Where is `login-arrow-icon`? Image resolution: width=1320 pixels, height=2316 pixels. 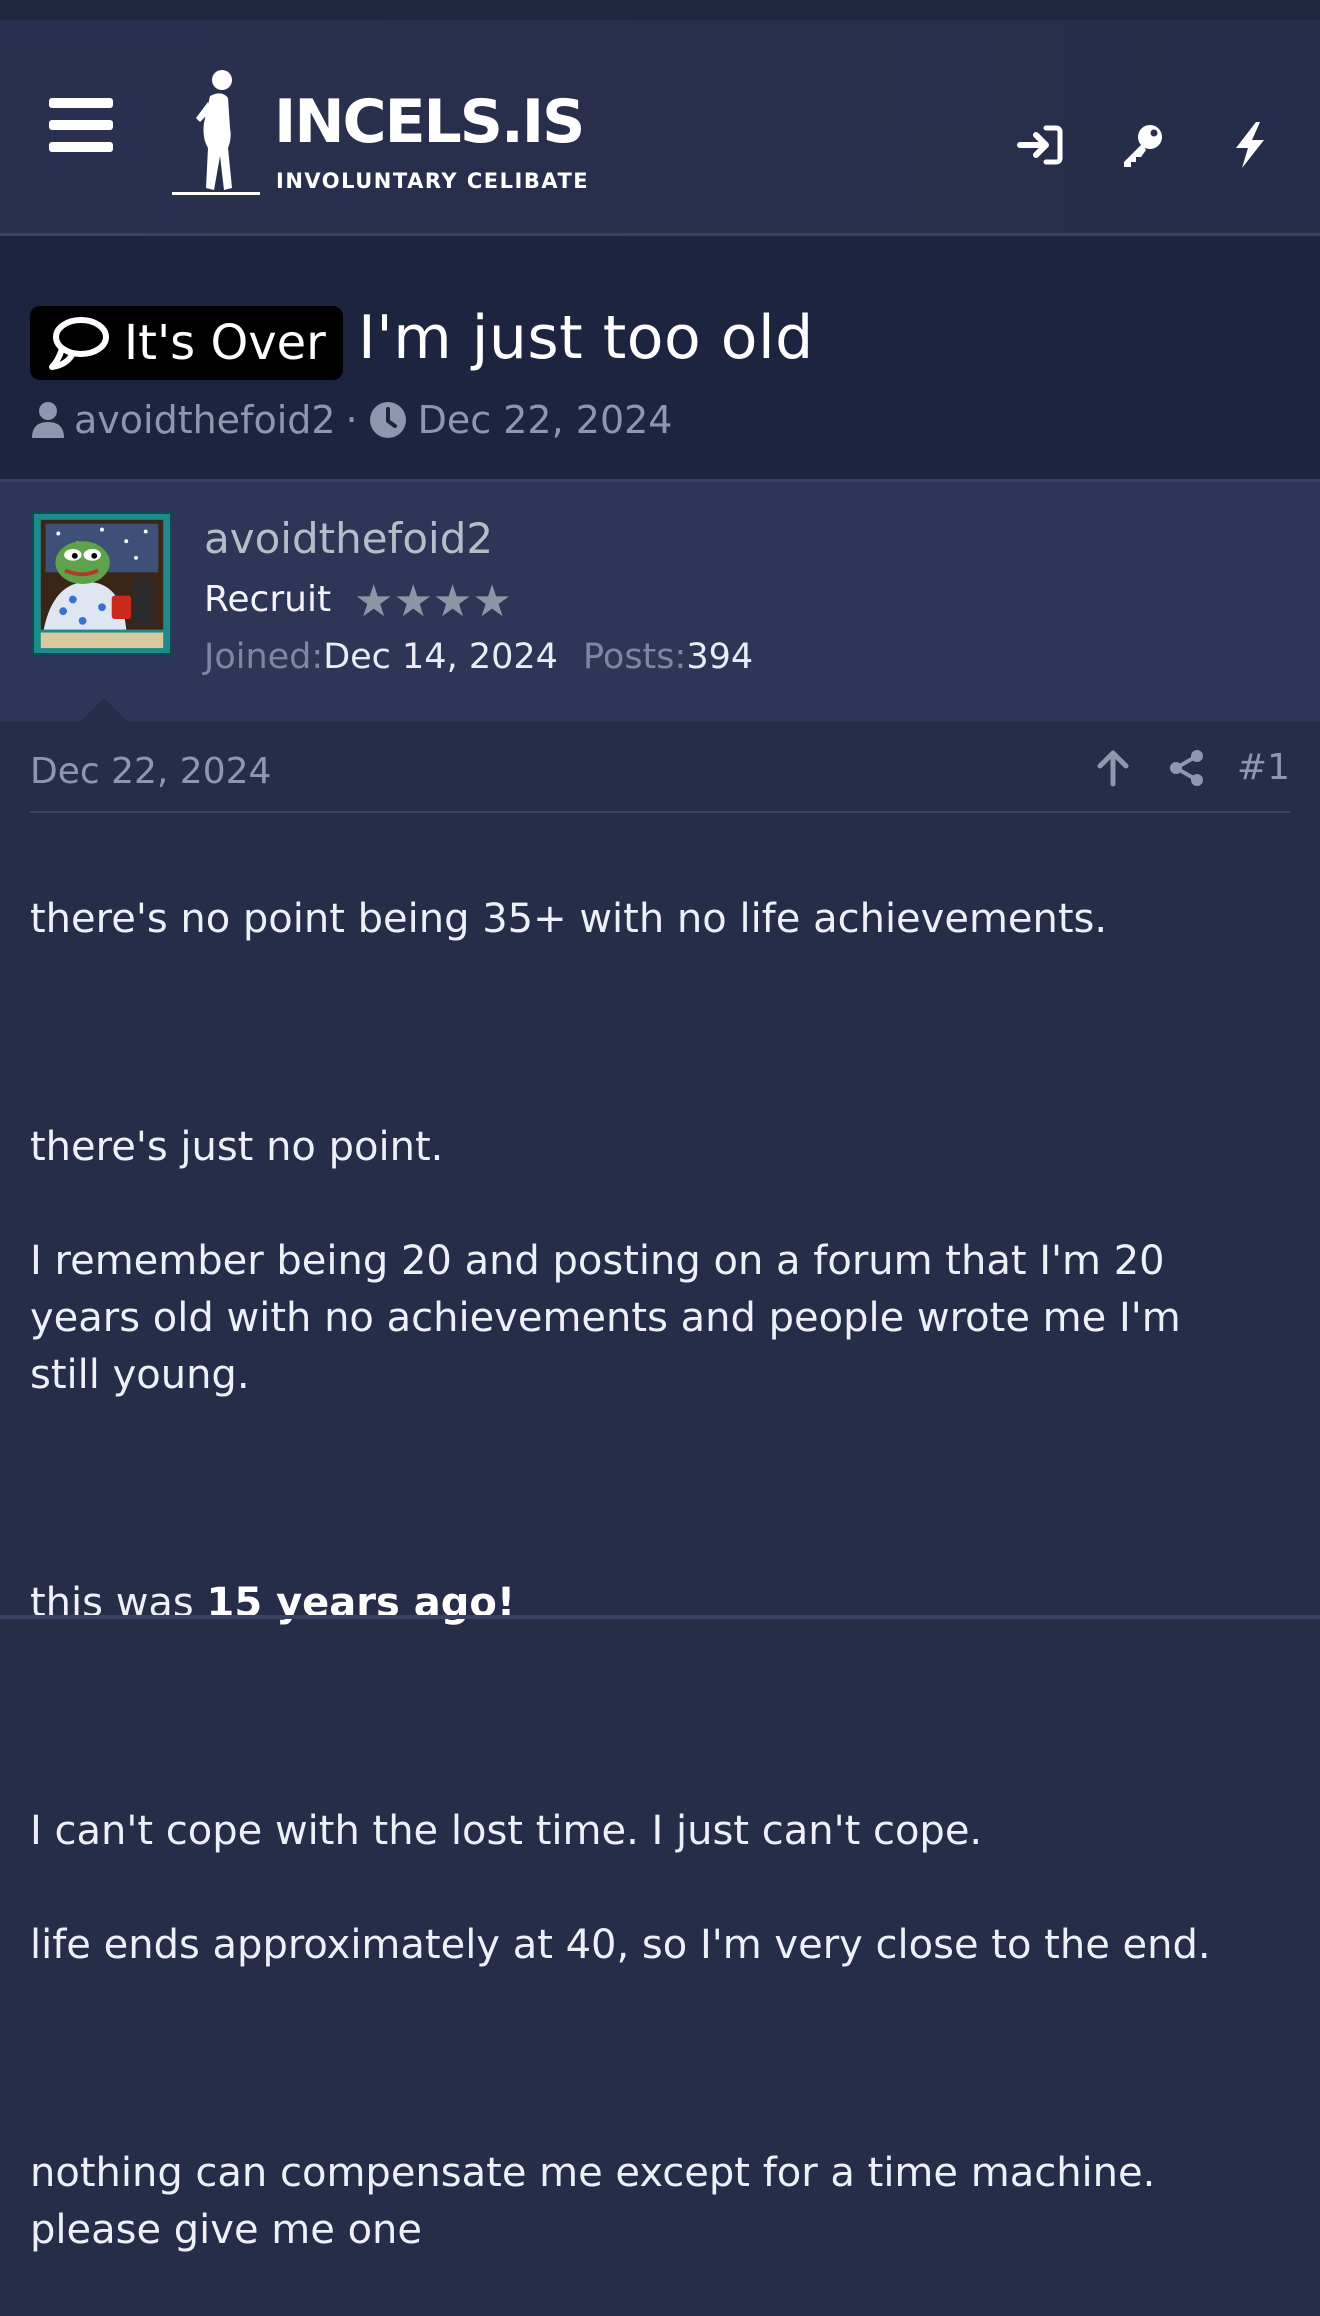
login-arrow-icon is located at coordinates (1041, 145).